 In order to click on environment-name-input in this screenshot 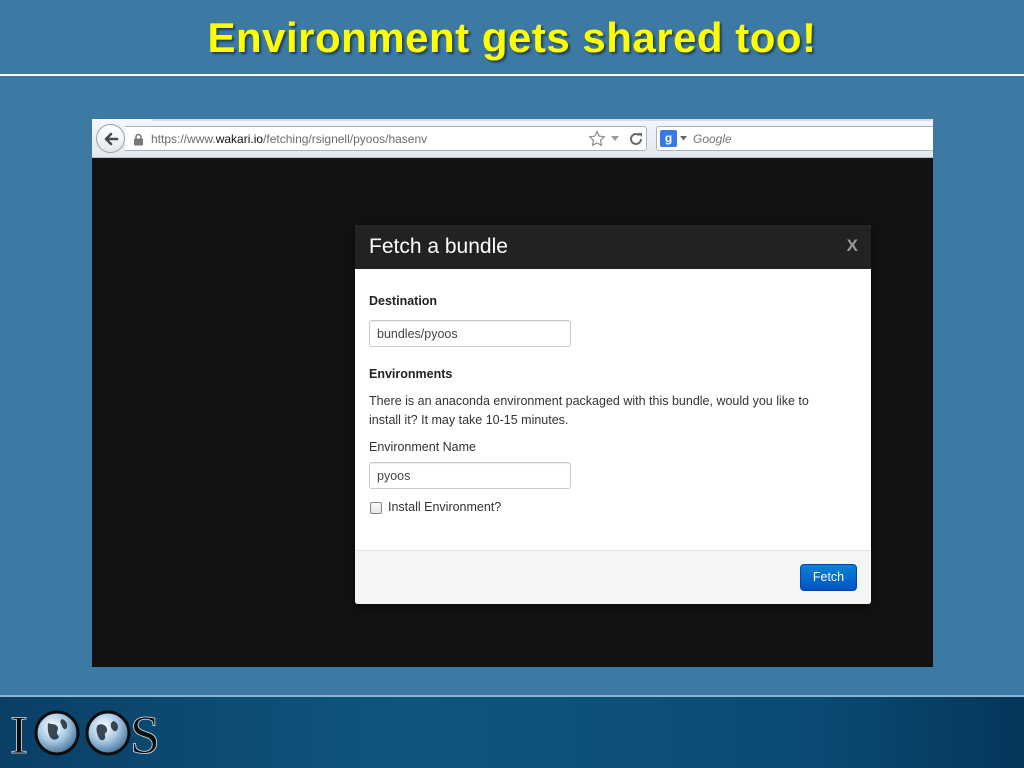, I will do `click(470, 475)`.